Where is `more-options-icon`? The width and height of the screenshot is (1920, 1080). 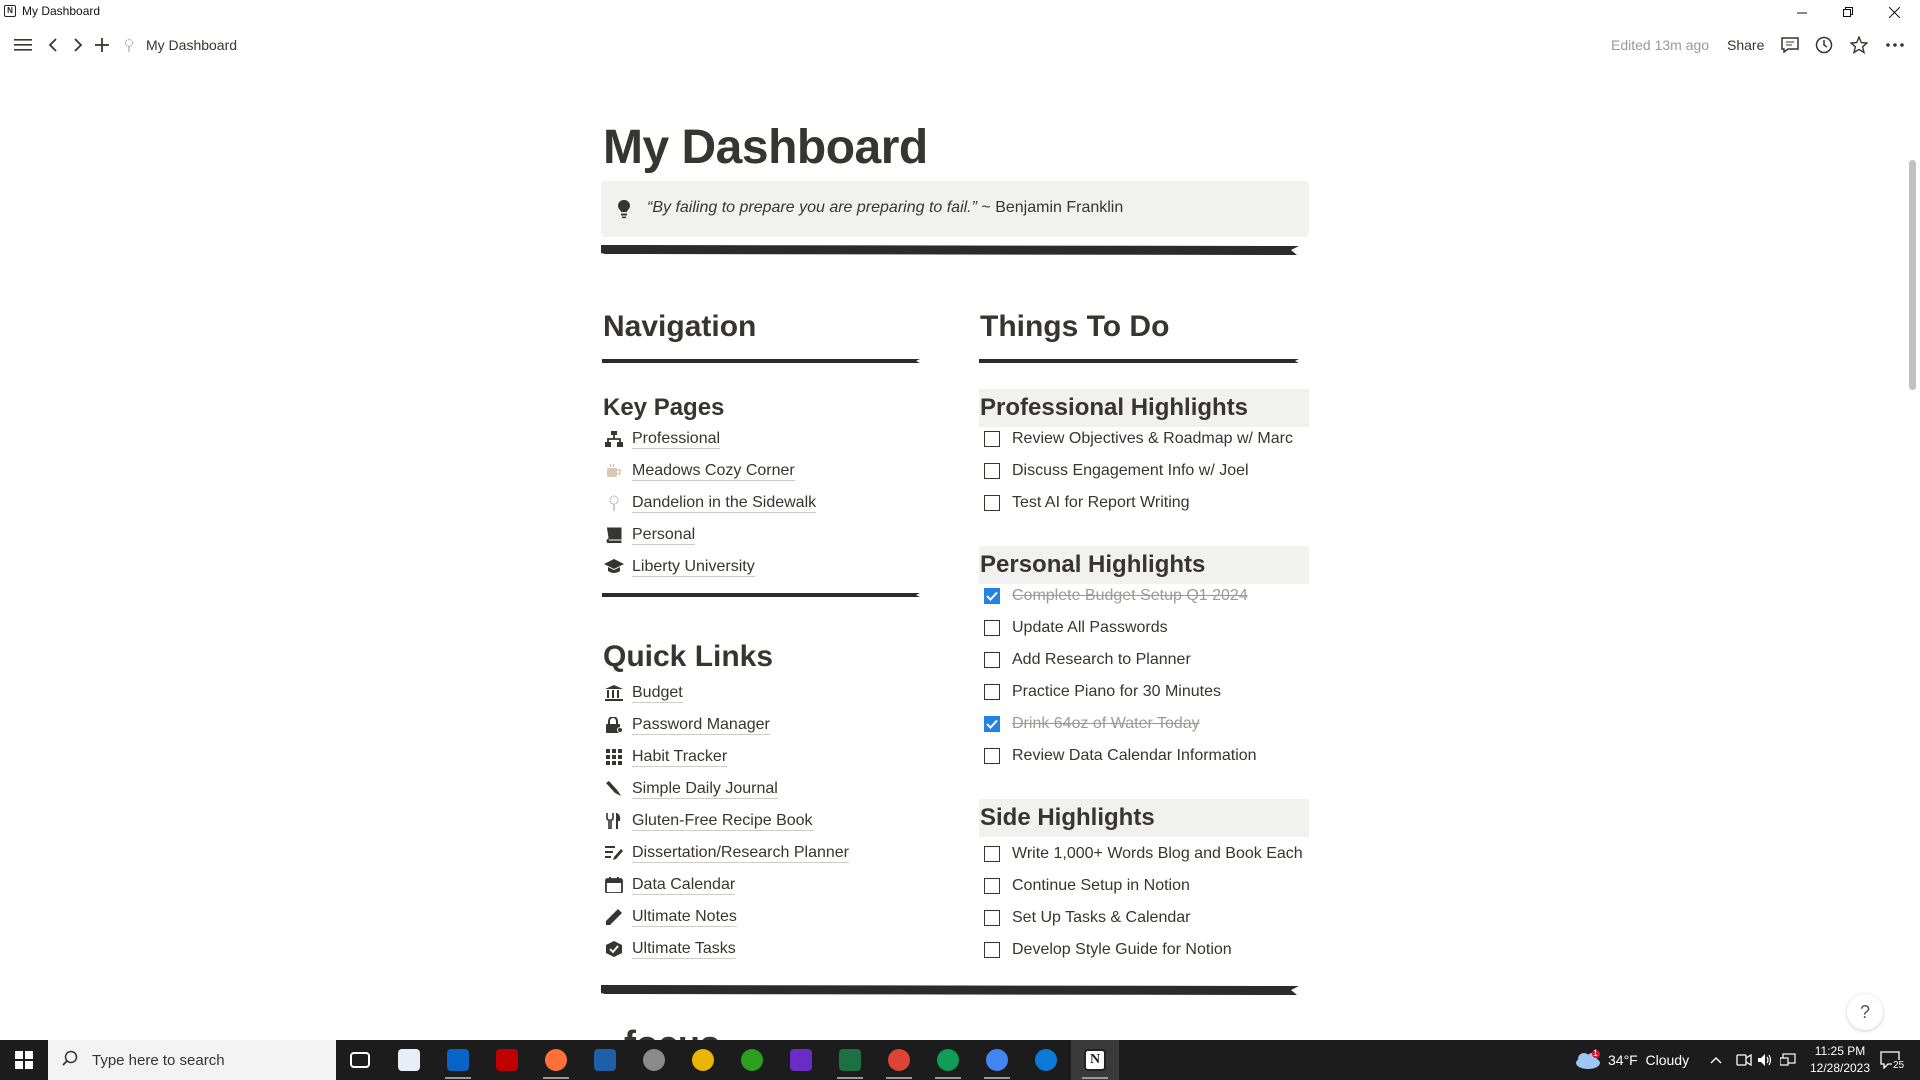
more-options-icon is located at coordinates (1895, 45).